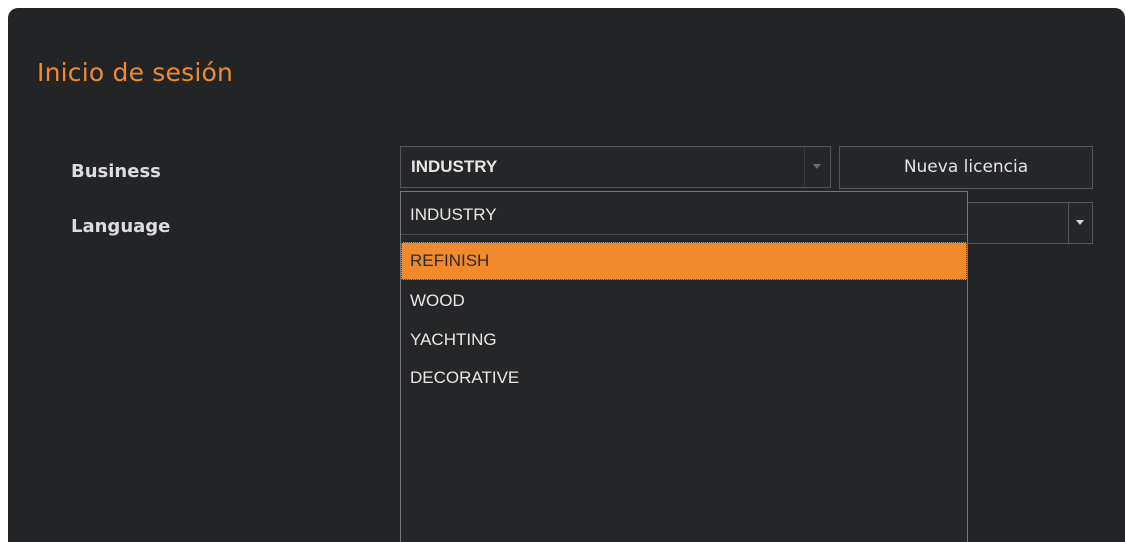 The width and height of the screenshot is (1125, 542). I want to click on language-dropdown-button, so click(1080, 223).